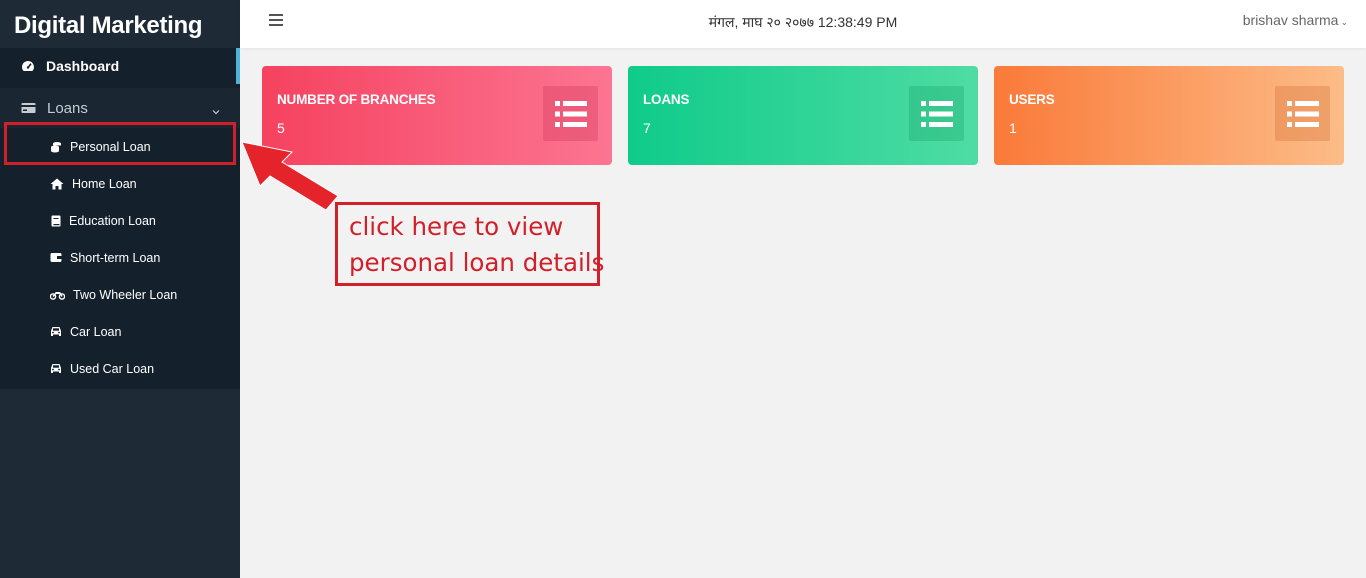  What do you see at coordinates (803, 115) in the screenshot?
I see `loans-card: LOANS 7` at bounding box center [803, 115].